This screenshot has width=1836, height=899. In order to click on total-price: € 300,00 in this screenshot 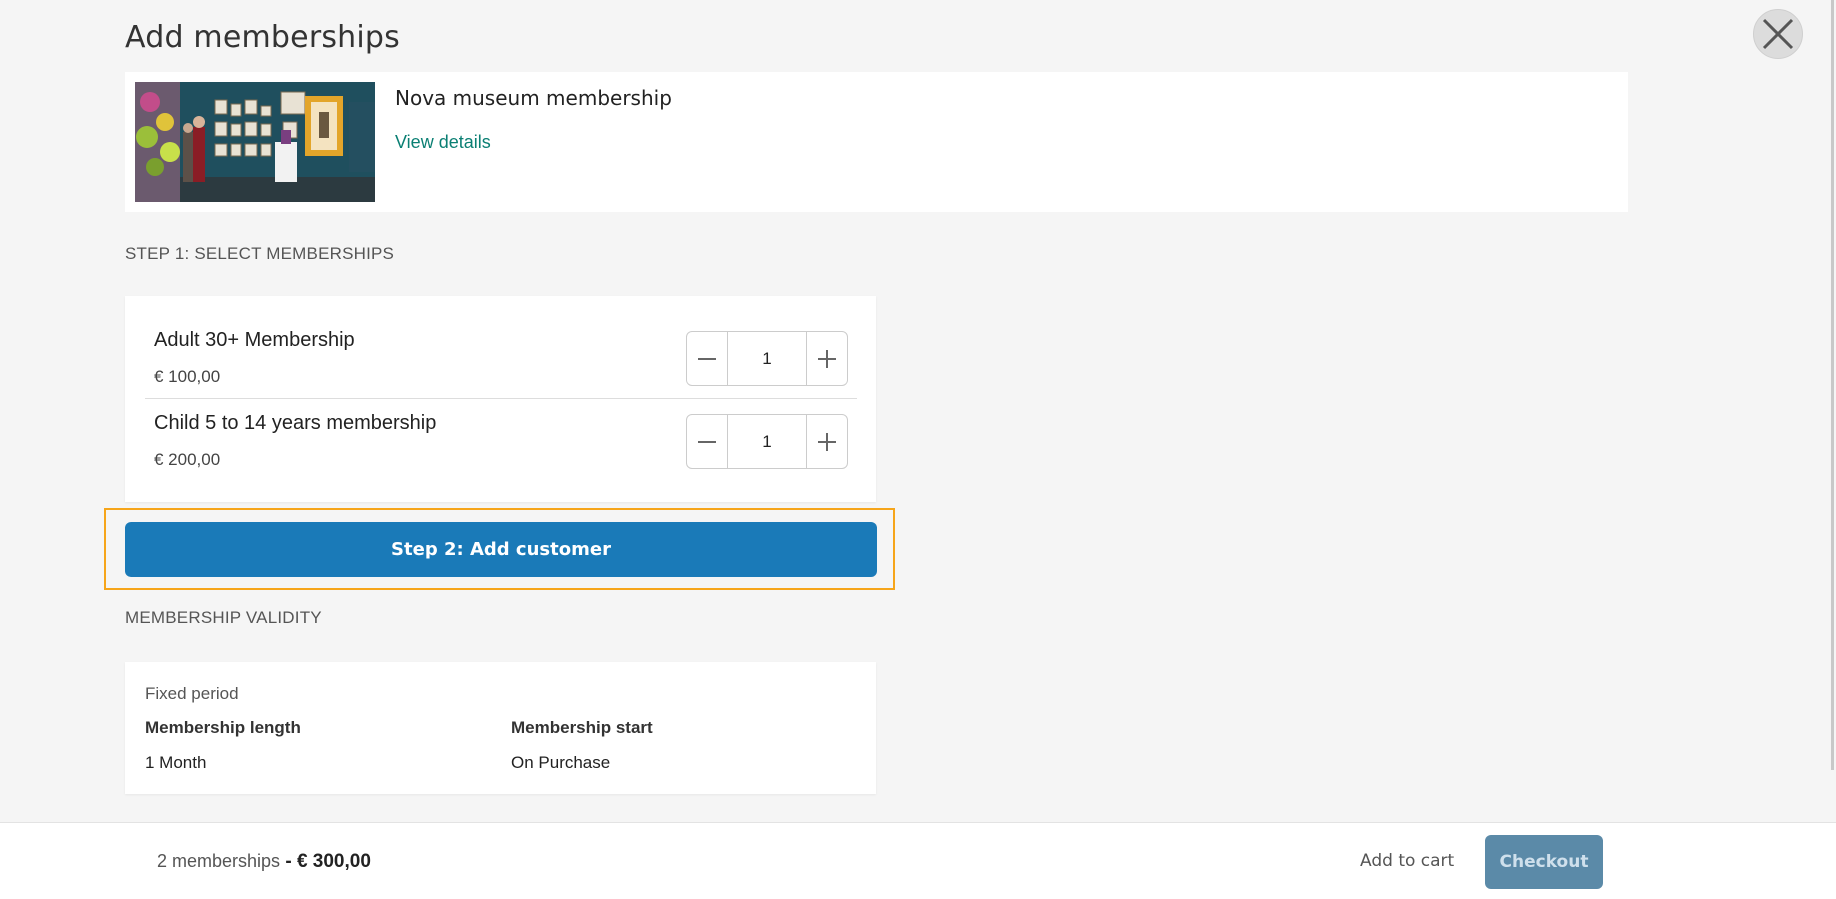, I will do `click(333, 861)`.